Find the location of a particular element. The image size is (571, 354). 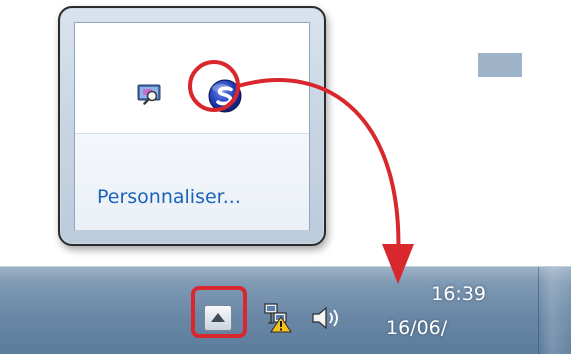

clock: 16:39 16/06/ is located at coordinates (446, 314).